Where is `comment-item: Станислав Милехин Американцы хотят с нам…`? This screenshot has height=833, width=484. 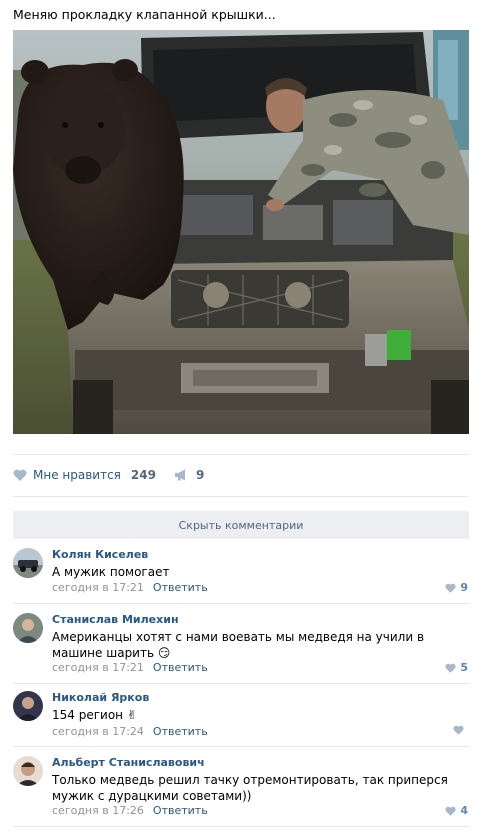 comment-item: Станислав Милехин Американцы хотят с нам… is located at coordinates (241, 648).